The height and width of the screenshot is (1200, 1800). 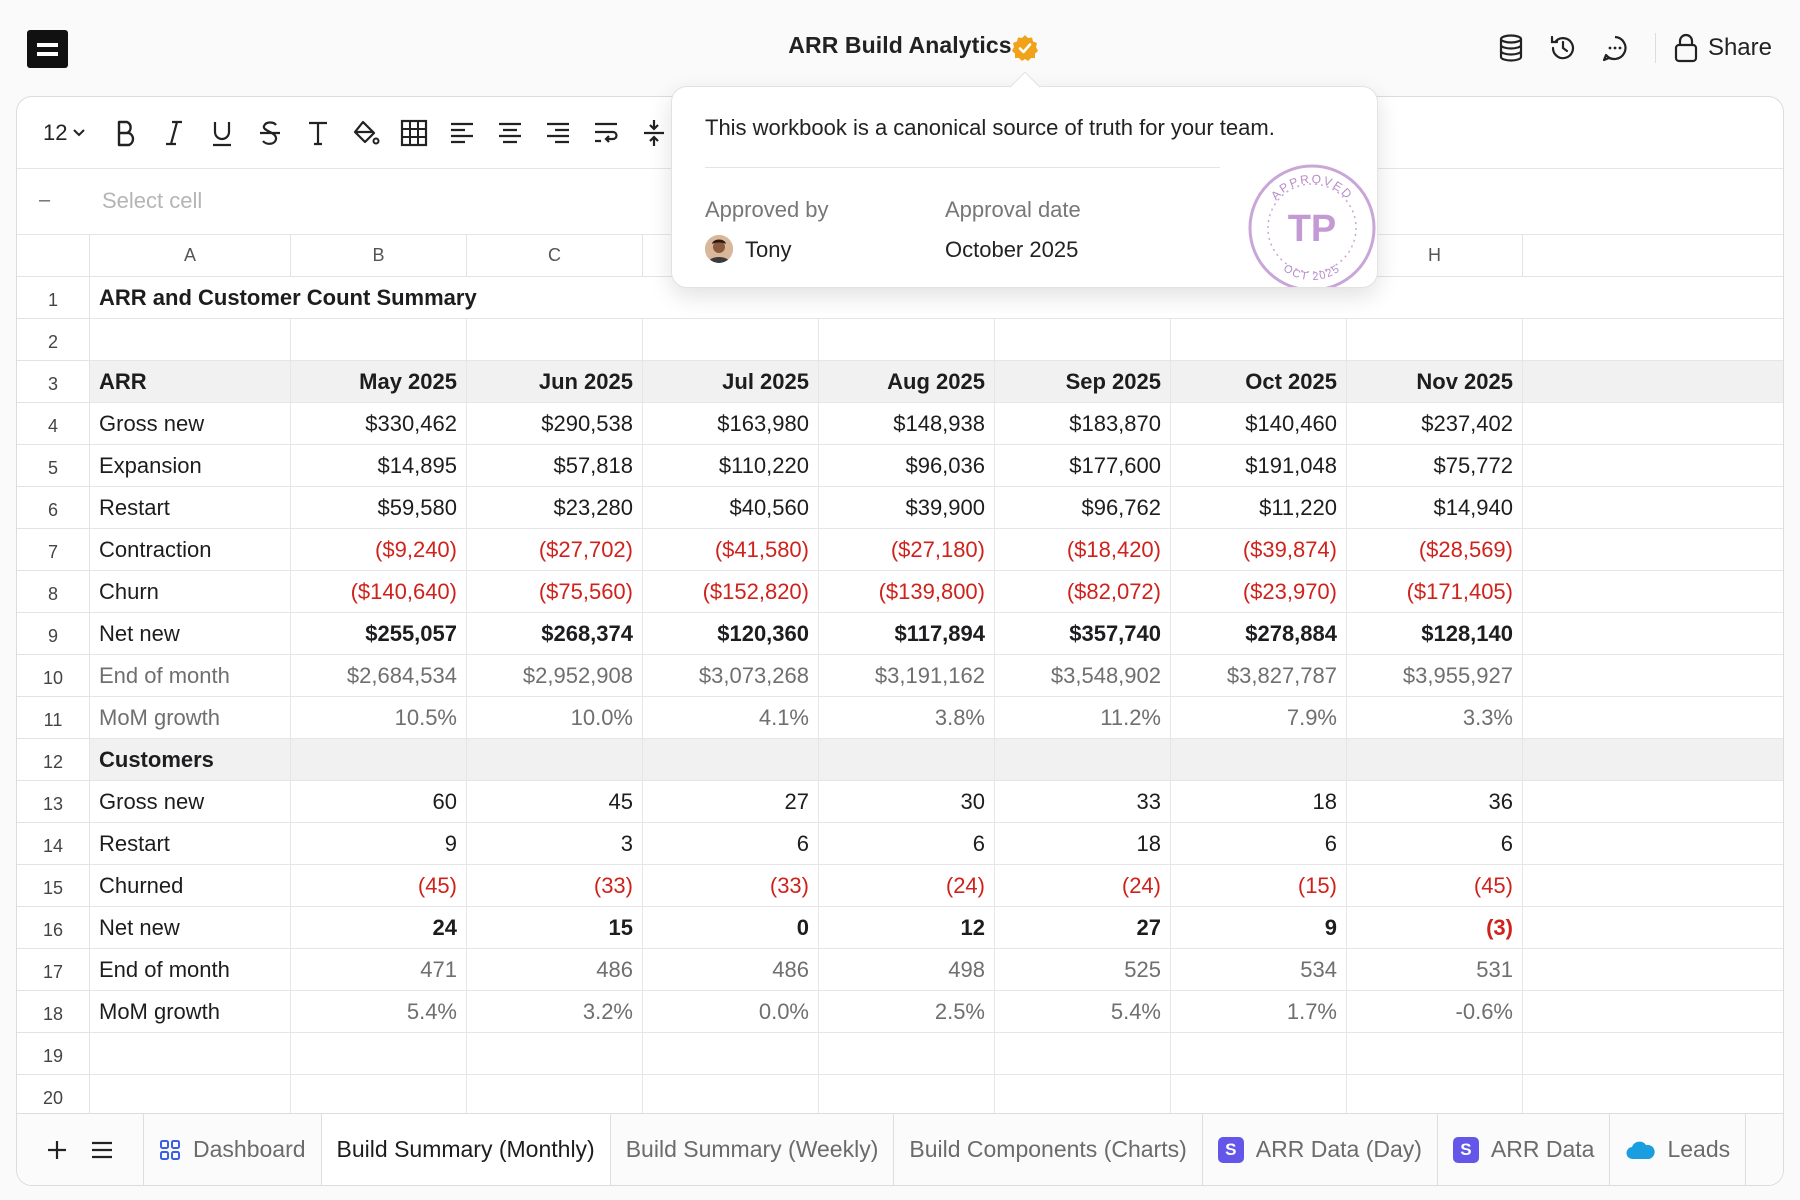 What do you see at coordinates (57, 1150) in the screenshot?
I see `add-sheet-icon` at bounding box center [57, 1150].